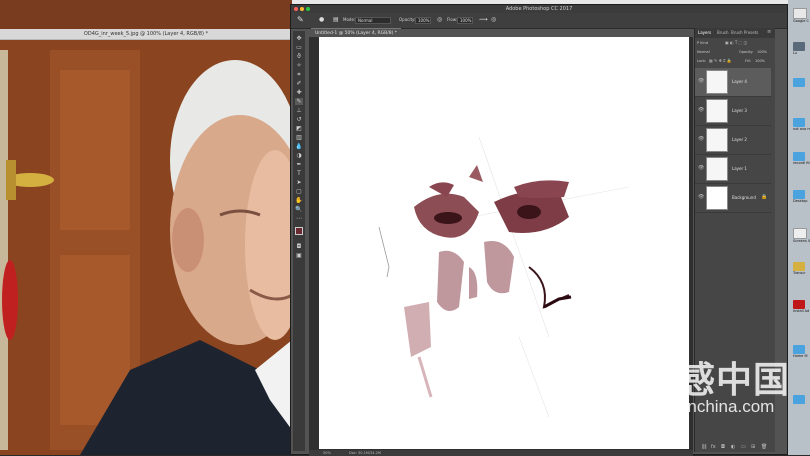  What do you see at coordinates (373, 20) in the screenshot?
I see `mode-select: Normal` at bounding box center [373, 20].